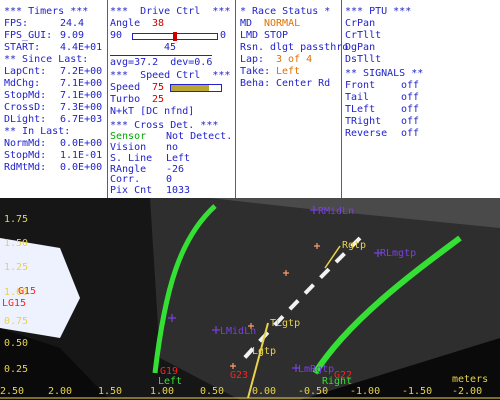  Describe the element at coordinates (22, 83) in the screenshot. I see `mdchg-label: MdChg:` at that location.